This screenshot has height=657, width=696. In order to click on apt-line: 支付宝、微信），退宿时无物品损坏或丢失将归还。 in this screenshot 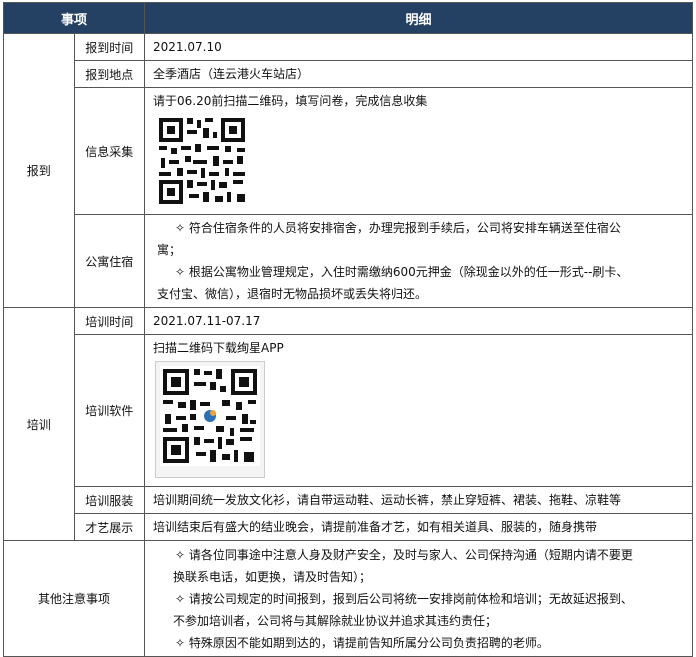, I will do `click(292, 294)`.